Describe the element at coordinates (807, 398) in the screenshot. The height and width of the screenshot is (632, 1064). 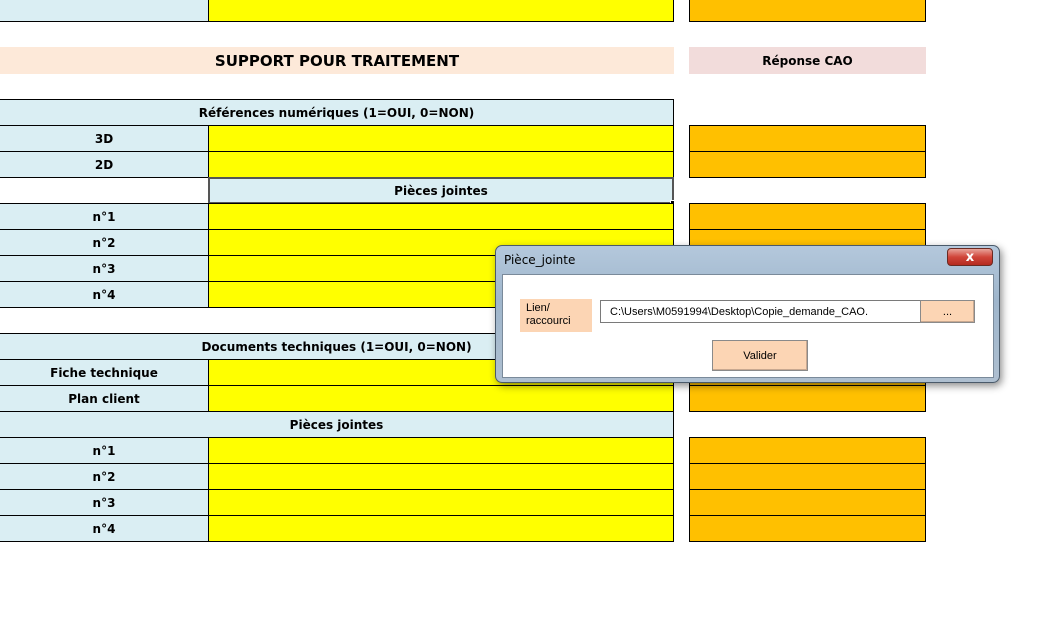
I see `response-cell-plan-client` at that location.